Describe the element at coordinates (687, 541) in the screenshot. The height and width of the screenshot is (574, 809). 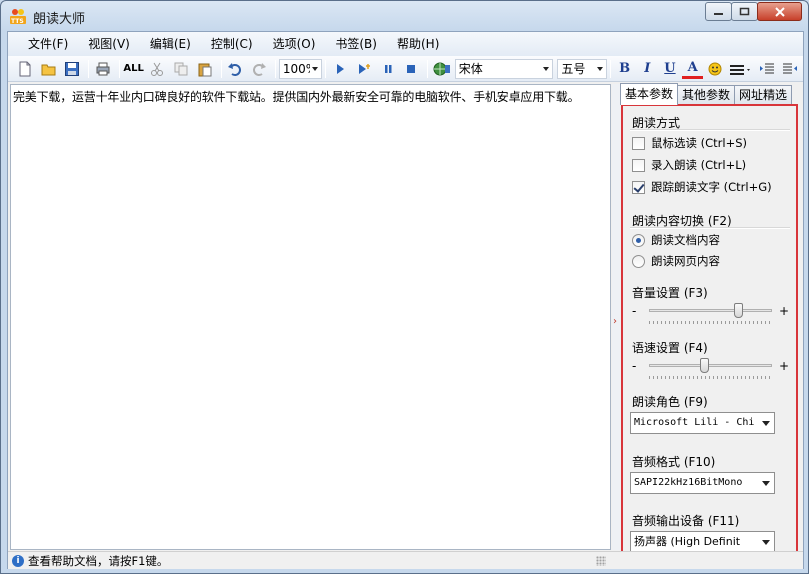
I see `output-device-value: 扬声器 (High Definit` at that location.